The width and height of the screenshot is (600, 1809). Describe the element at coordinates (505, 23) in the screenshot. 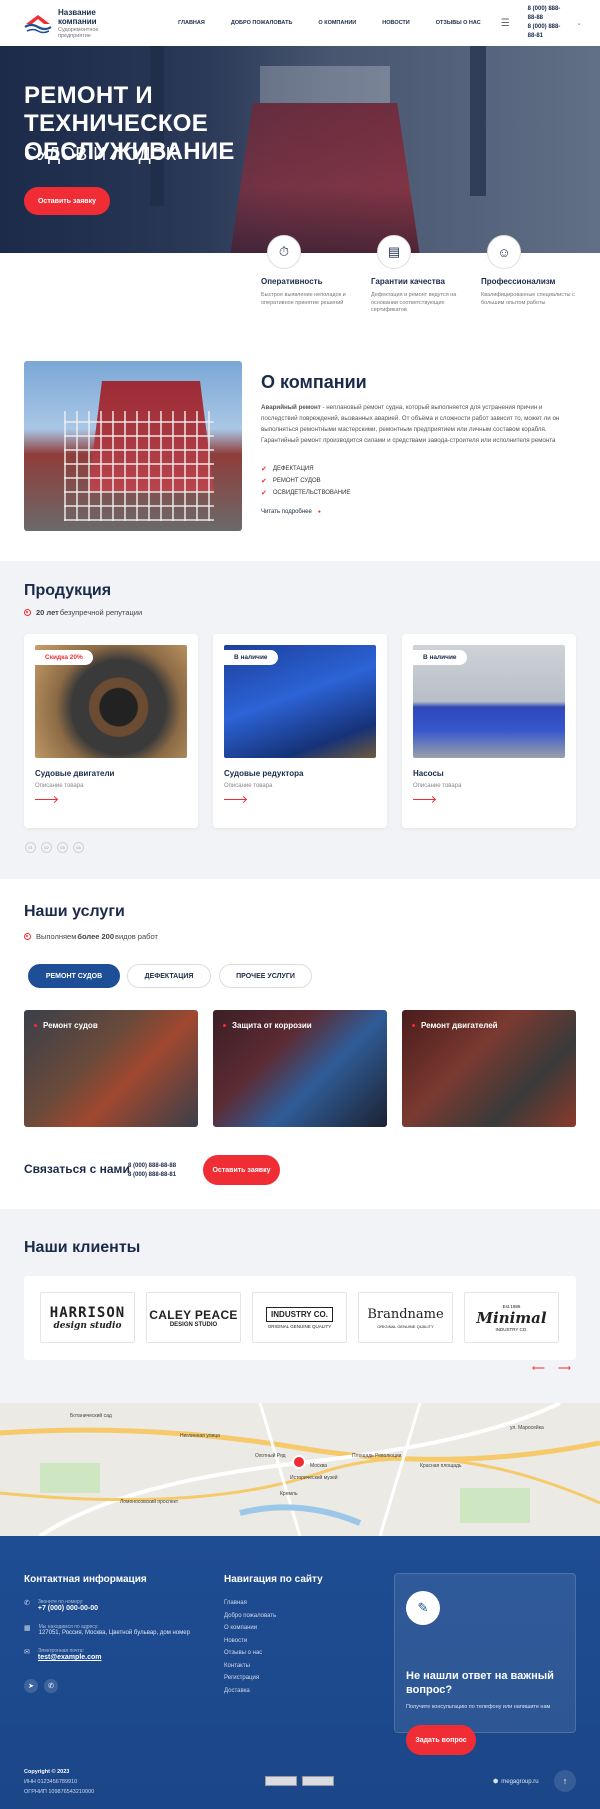

I see `menu-icon: ☰` at that location.